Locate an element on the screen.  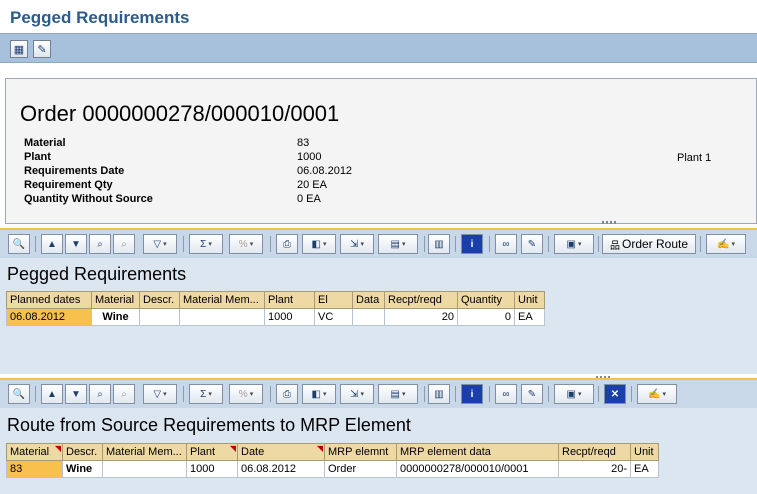
quantity-without-source-label: Quantity Without Source is located at coordinates (88, 199).